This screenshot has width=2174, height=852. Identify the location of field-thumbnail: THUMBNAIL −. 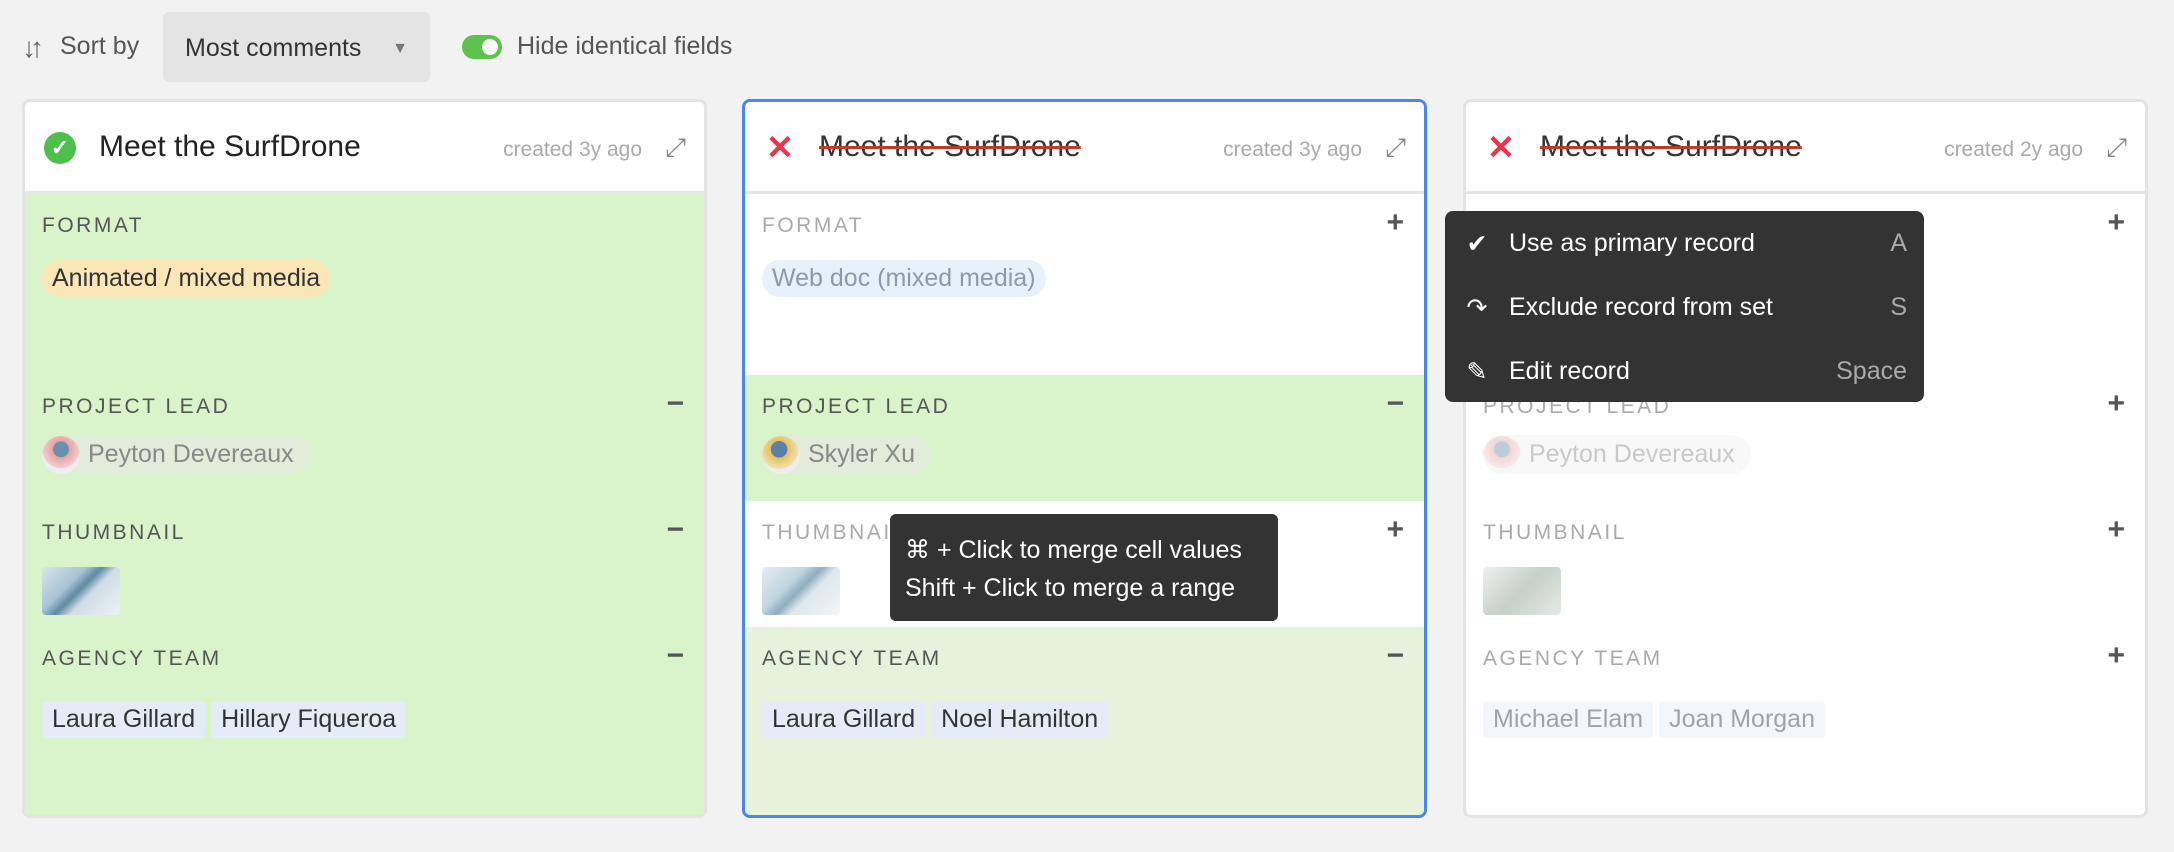
(364, 564).